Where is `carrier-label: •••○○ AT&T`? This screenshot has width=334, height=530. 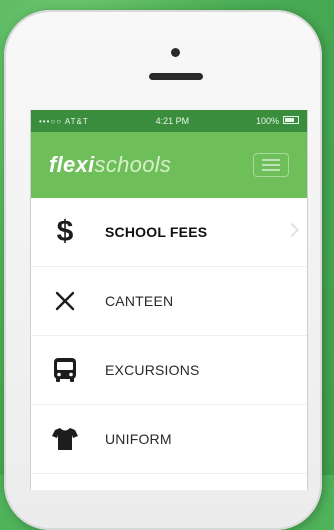
carrier-label: •••○○ AT&T is located at coordinates (64, 121).